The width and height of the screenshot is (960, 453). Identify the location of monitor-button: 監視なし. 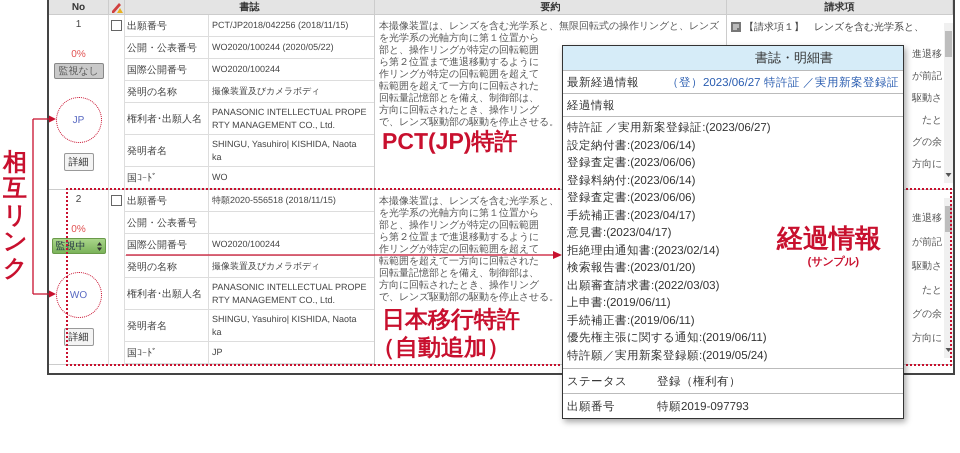
(79, 71).